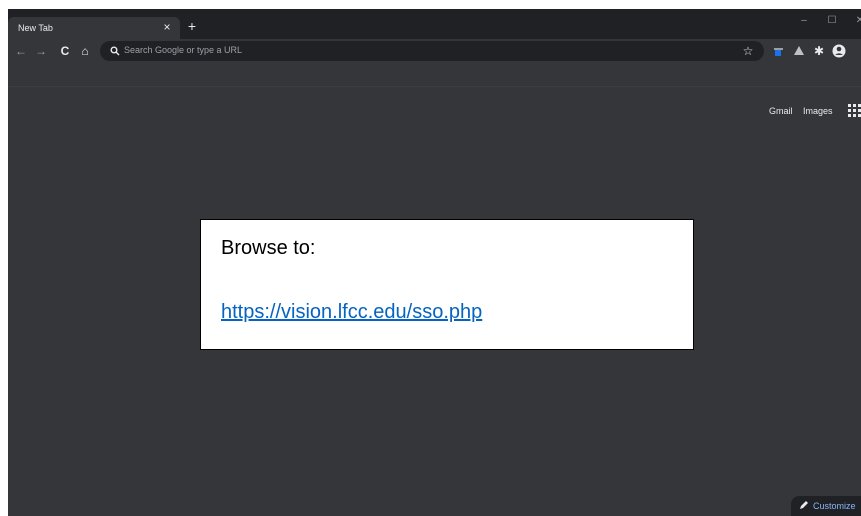 The height and width of the screenshot is (516, 861). Describe the element at coordinates (85, 51) in the screenshot. I see `home-icon: ⌂` at that location.